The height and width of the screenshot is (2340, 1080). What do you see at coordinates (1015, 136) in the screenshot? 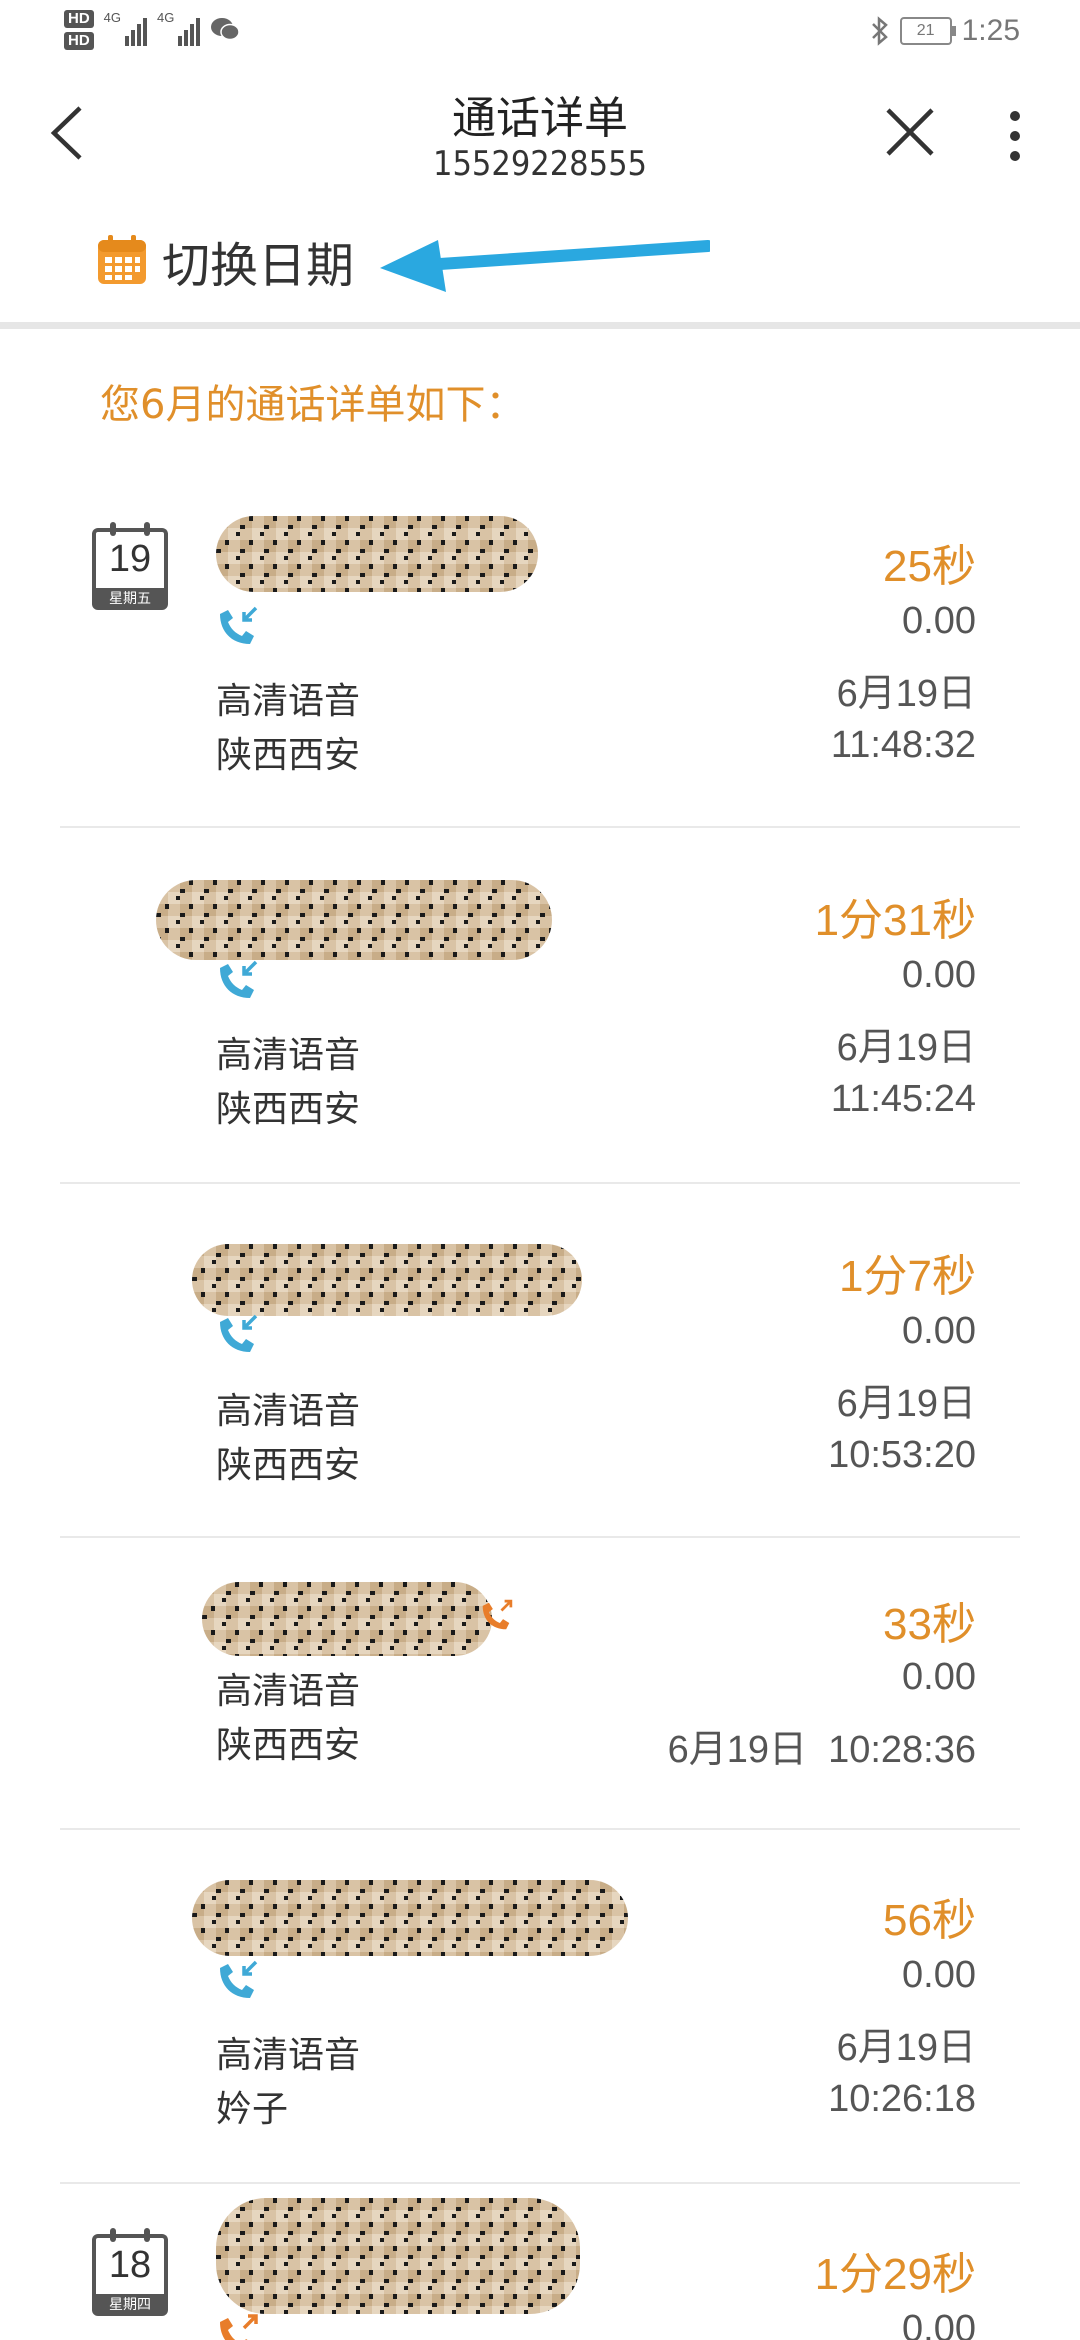
I see `more-icon` at bounding box center [1015, 136].